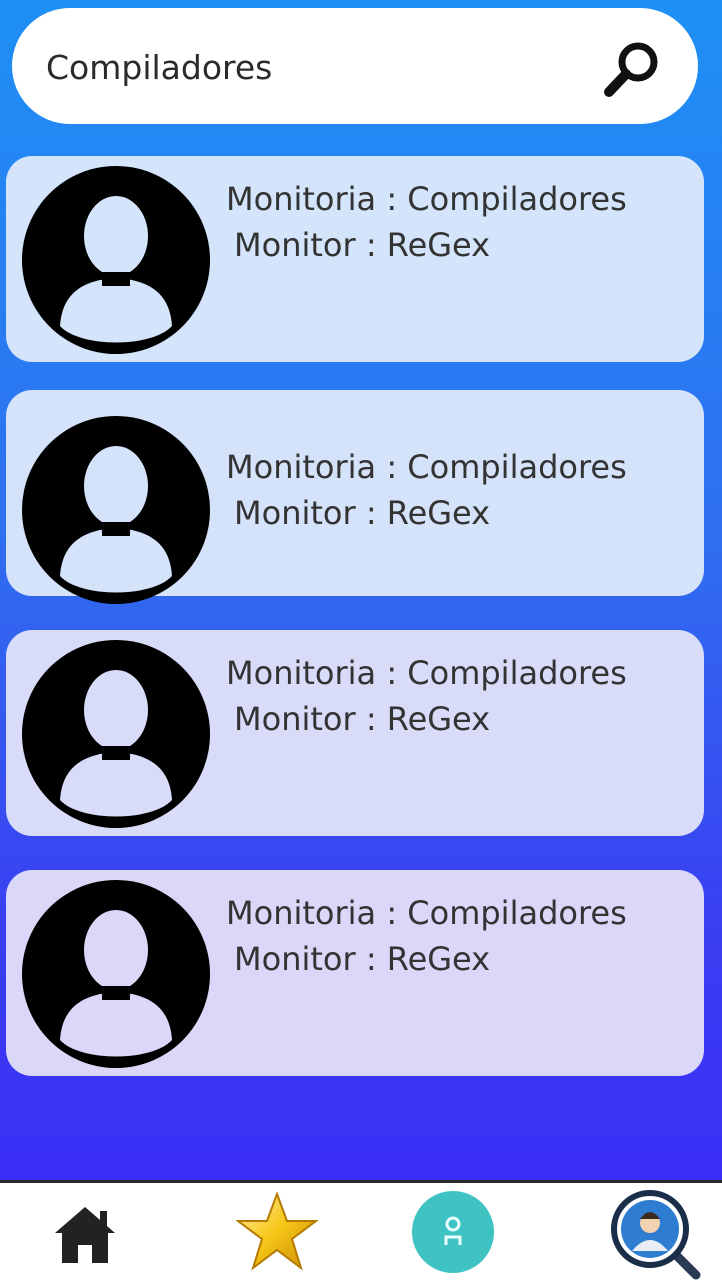 This screenshot has width=722, height=1285. Describe the element at coordinates (159, 67) in the screenshot. I see `search-input: Compiladores` at that location.